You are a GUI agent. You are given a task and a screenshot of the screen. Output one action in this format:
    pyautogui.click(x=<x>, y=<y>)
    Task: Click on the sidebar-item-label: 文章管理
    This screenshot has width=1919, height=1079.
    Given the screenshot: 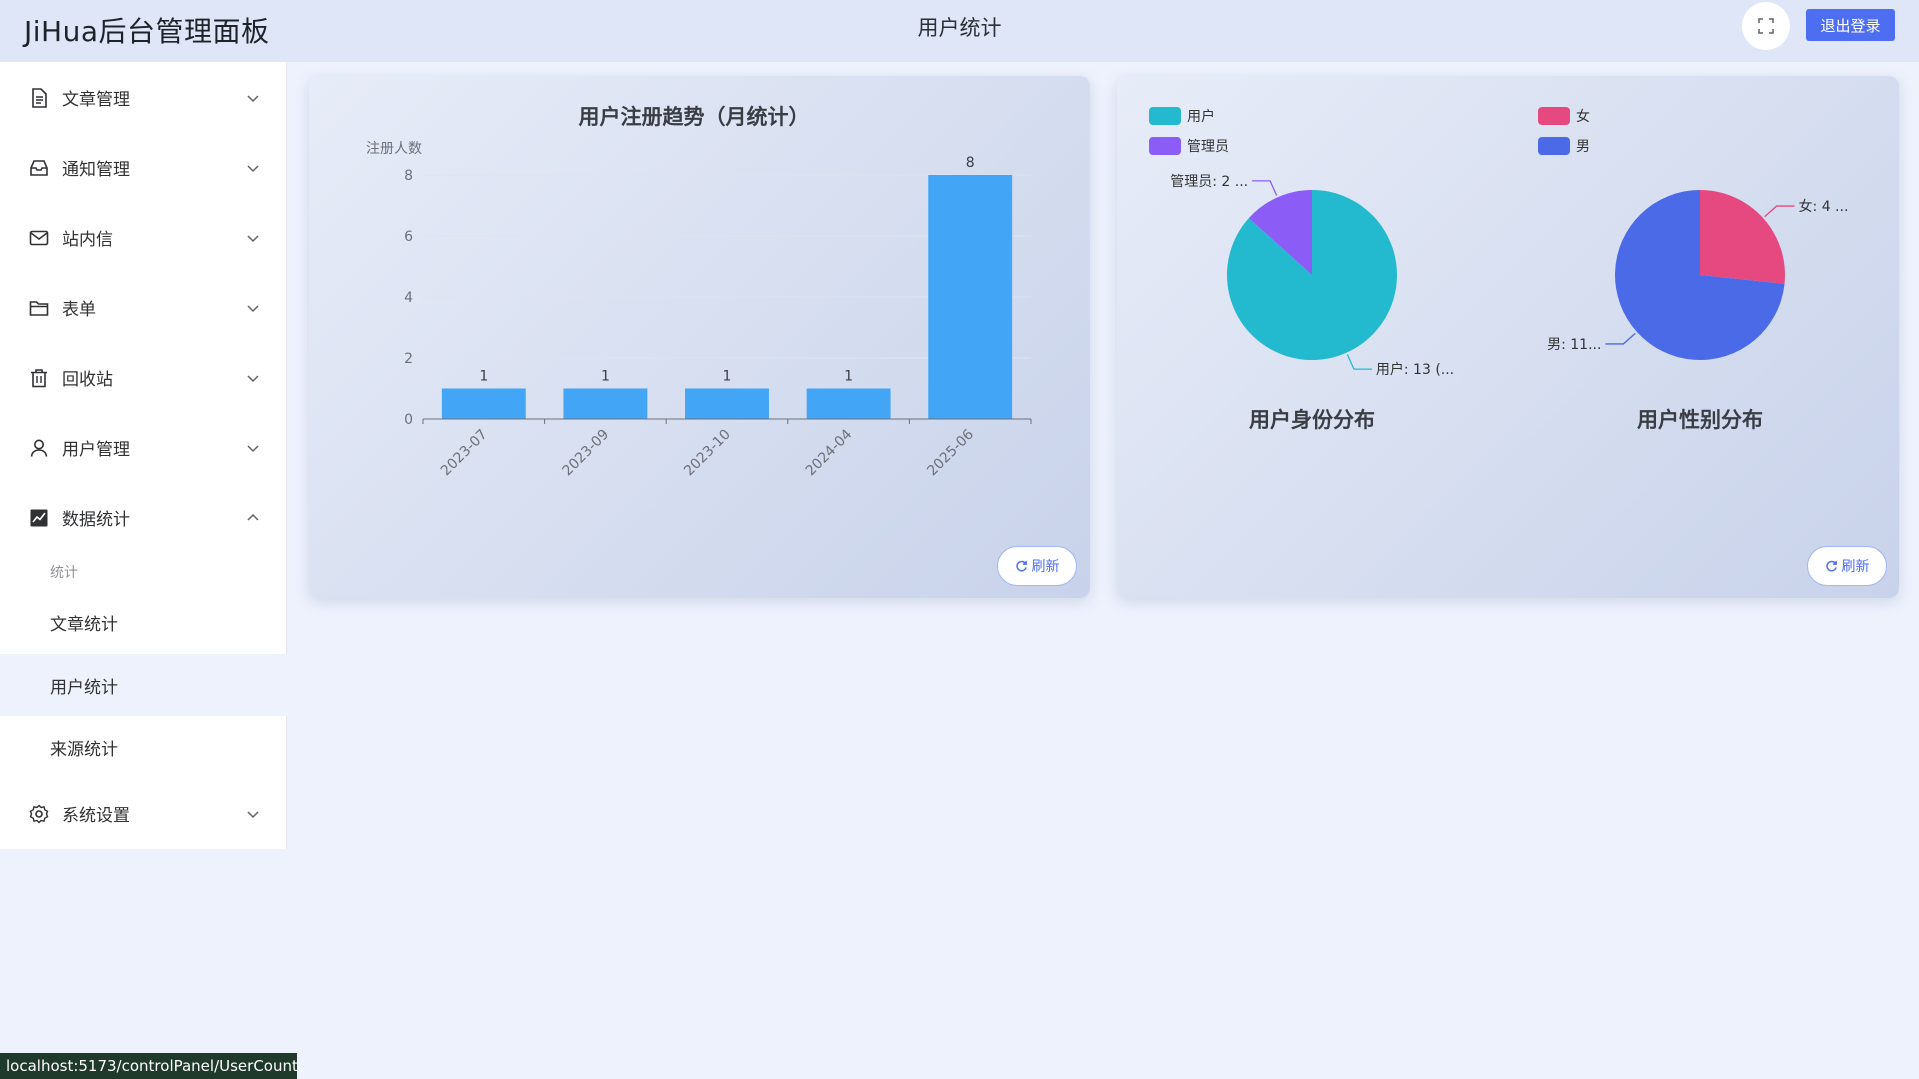 What is the action you would take?
    pyautogui.click(x=96, y=99)
    